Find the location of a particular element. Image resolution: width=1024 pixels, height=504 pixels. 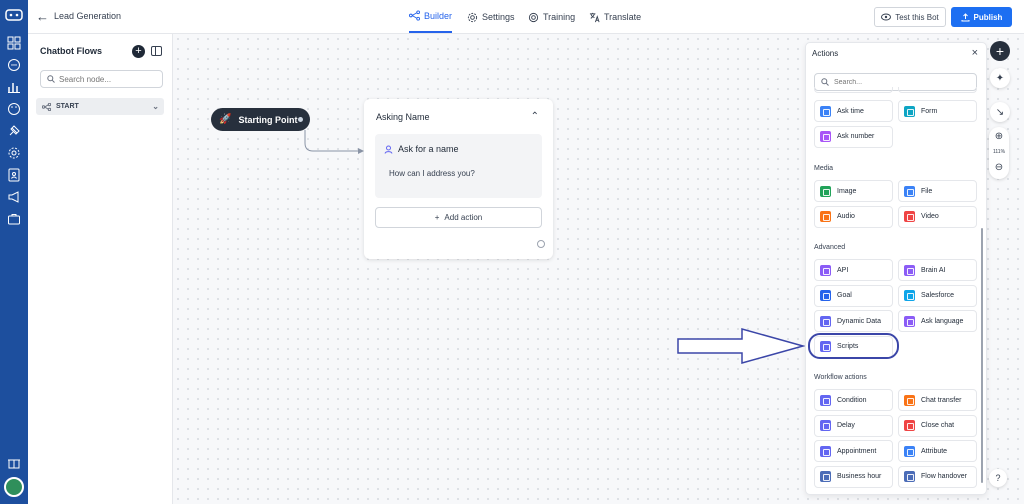

action-item-ask-number: Ask number is located at coordinates (853, 136).